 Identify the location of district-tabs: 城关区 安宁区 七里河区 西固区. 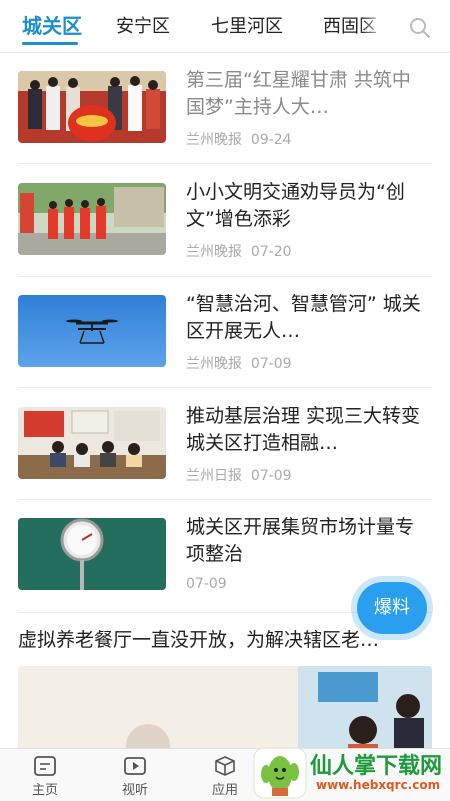
(225, 26).